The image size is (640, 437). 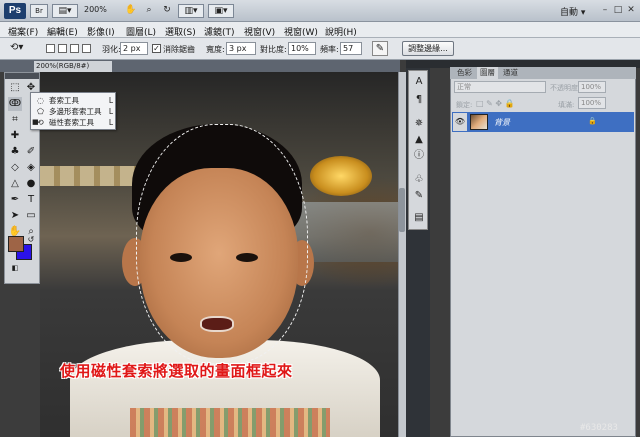 What do you see at coordinates (95, 9) in the screenshot?
I see `zoom-level: 200%` at bounding box center [95, 9].